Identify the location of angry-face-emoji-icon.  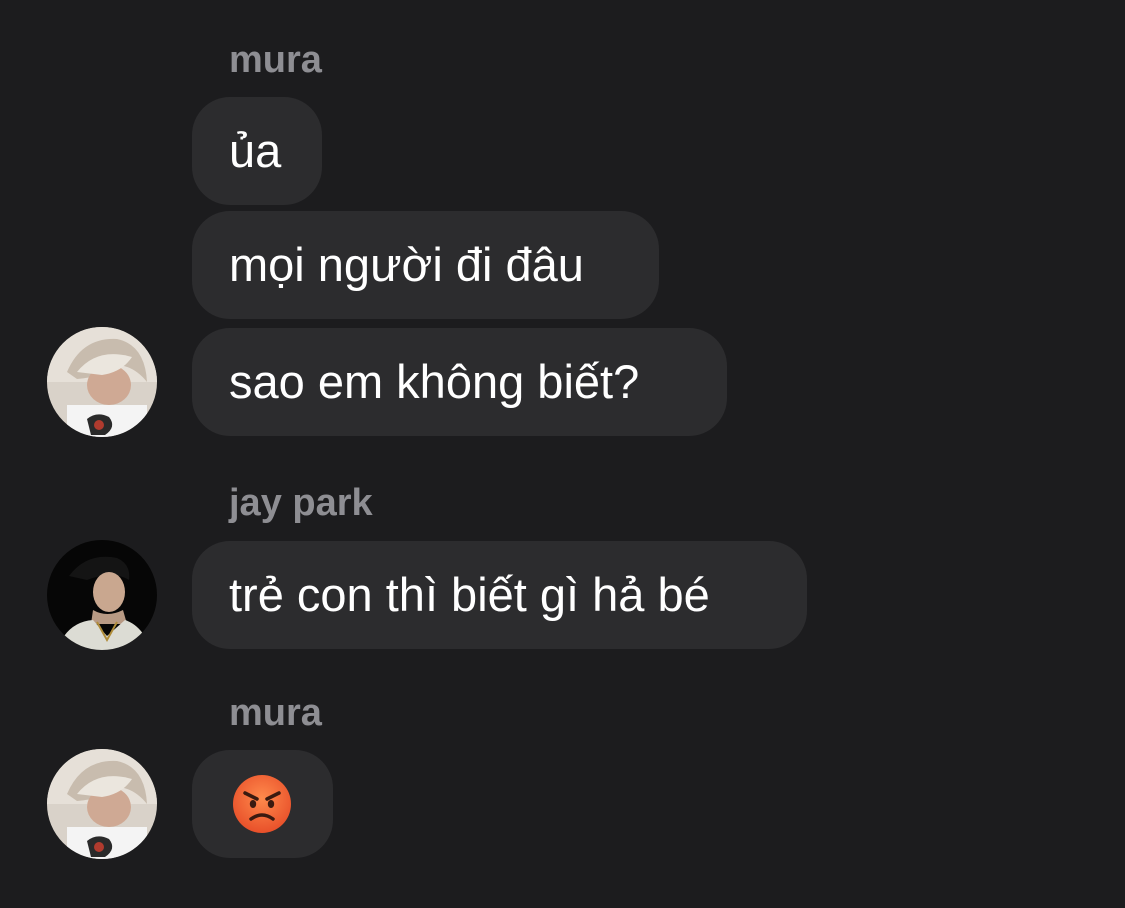
(262, 804).